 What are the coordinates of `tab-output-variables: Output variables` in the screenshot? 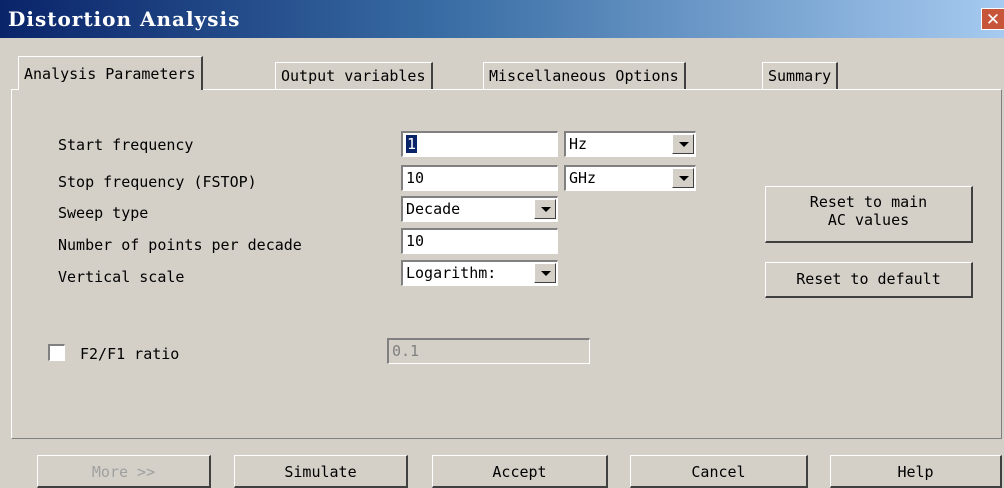 It's located at (354, 76).